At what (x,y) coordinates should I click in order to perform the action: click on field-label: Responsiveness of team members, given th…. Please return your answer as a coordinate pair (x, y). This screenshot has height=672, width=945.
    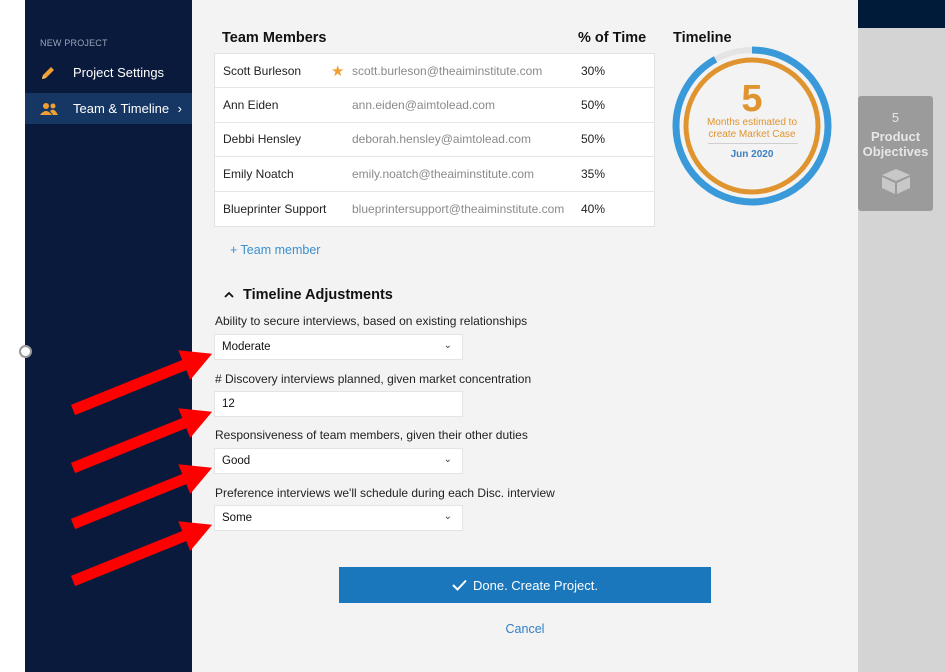
    Looking at the image, I should click on (371, 435).